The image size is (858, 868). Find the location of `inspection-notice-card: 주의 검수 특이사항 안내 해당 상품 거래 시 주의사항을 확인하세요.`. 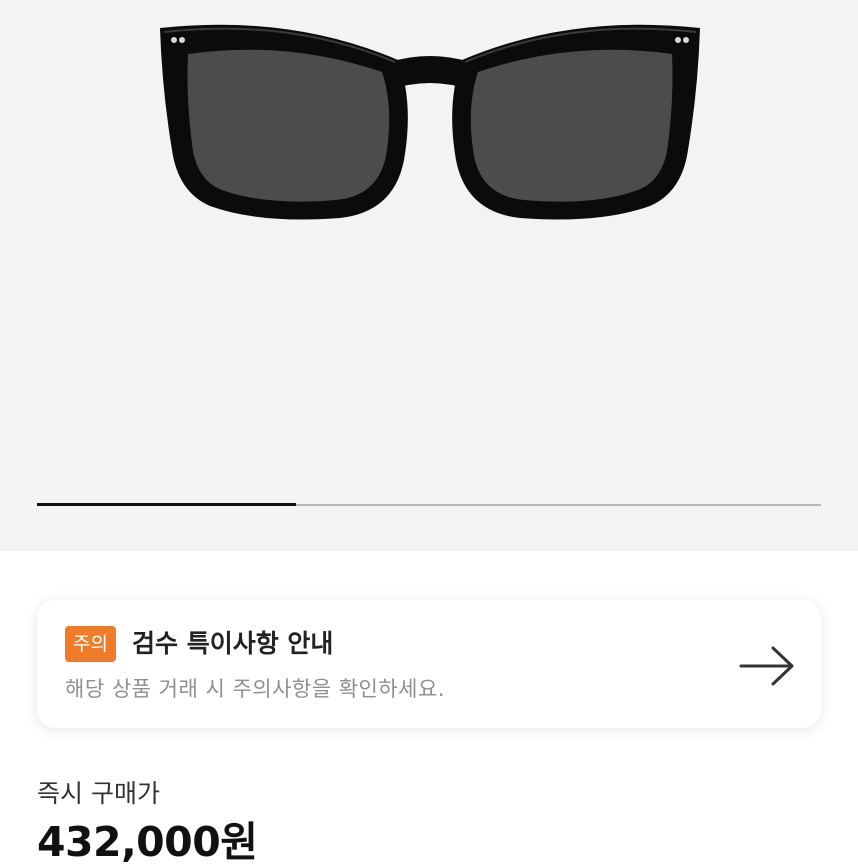

inspection-notice-card: 주의 검수 특이사항 안내 해당 상품 거래 시 주의사항을 확인하세요. is located at coordinates (429, 664).